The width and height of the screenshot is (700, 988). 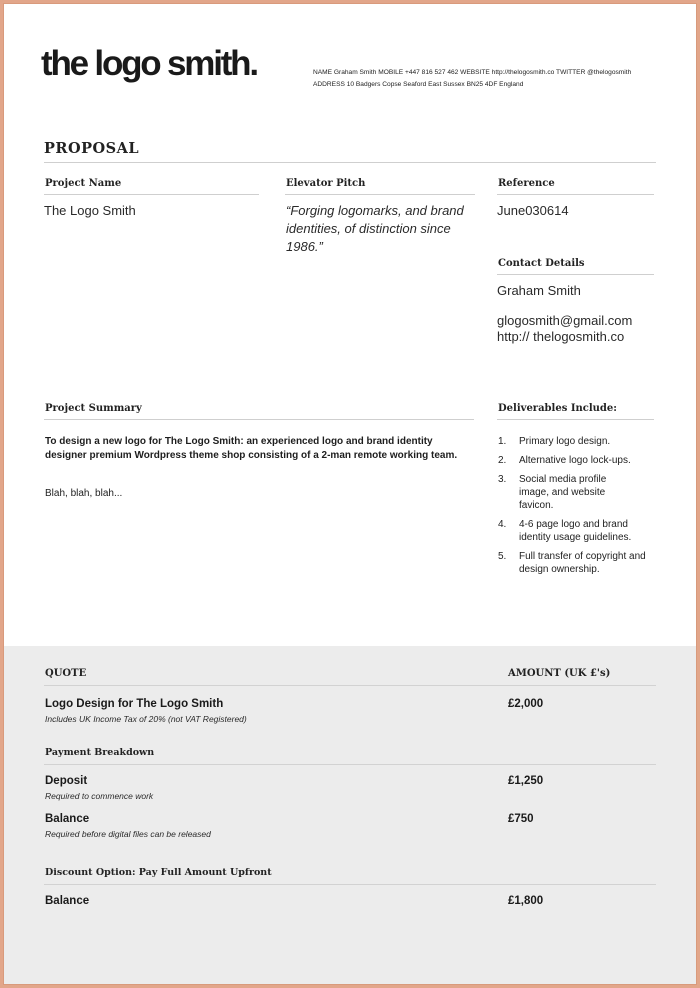 I want to click on list-item: 1. Primary logo design., so click(x=578, y=441).